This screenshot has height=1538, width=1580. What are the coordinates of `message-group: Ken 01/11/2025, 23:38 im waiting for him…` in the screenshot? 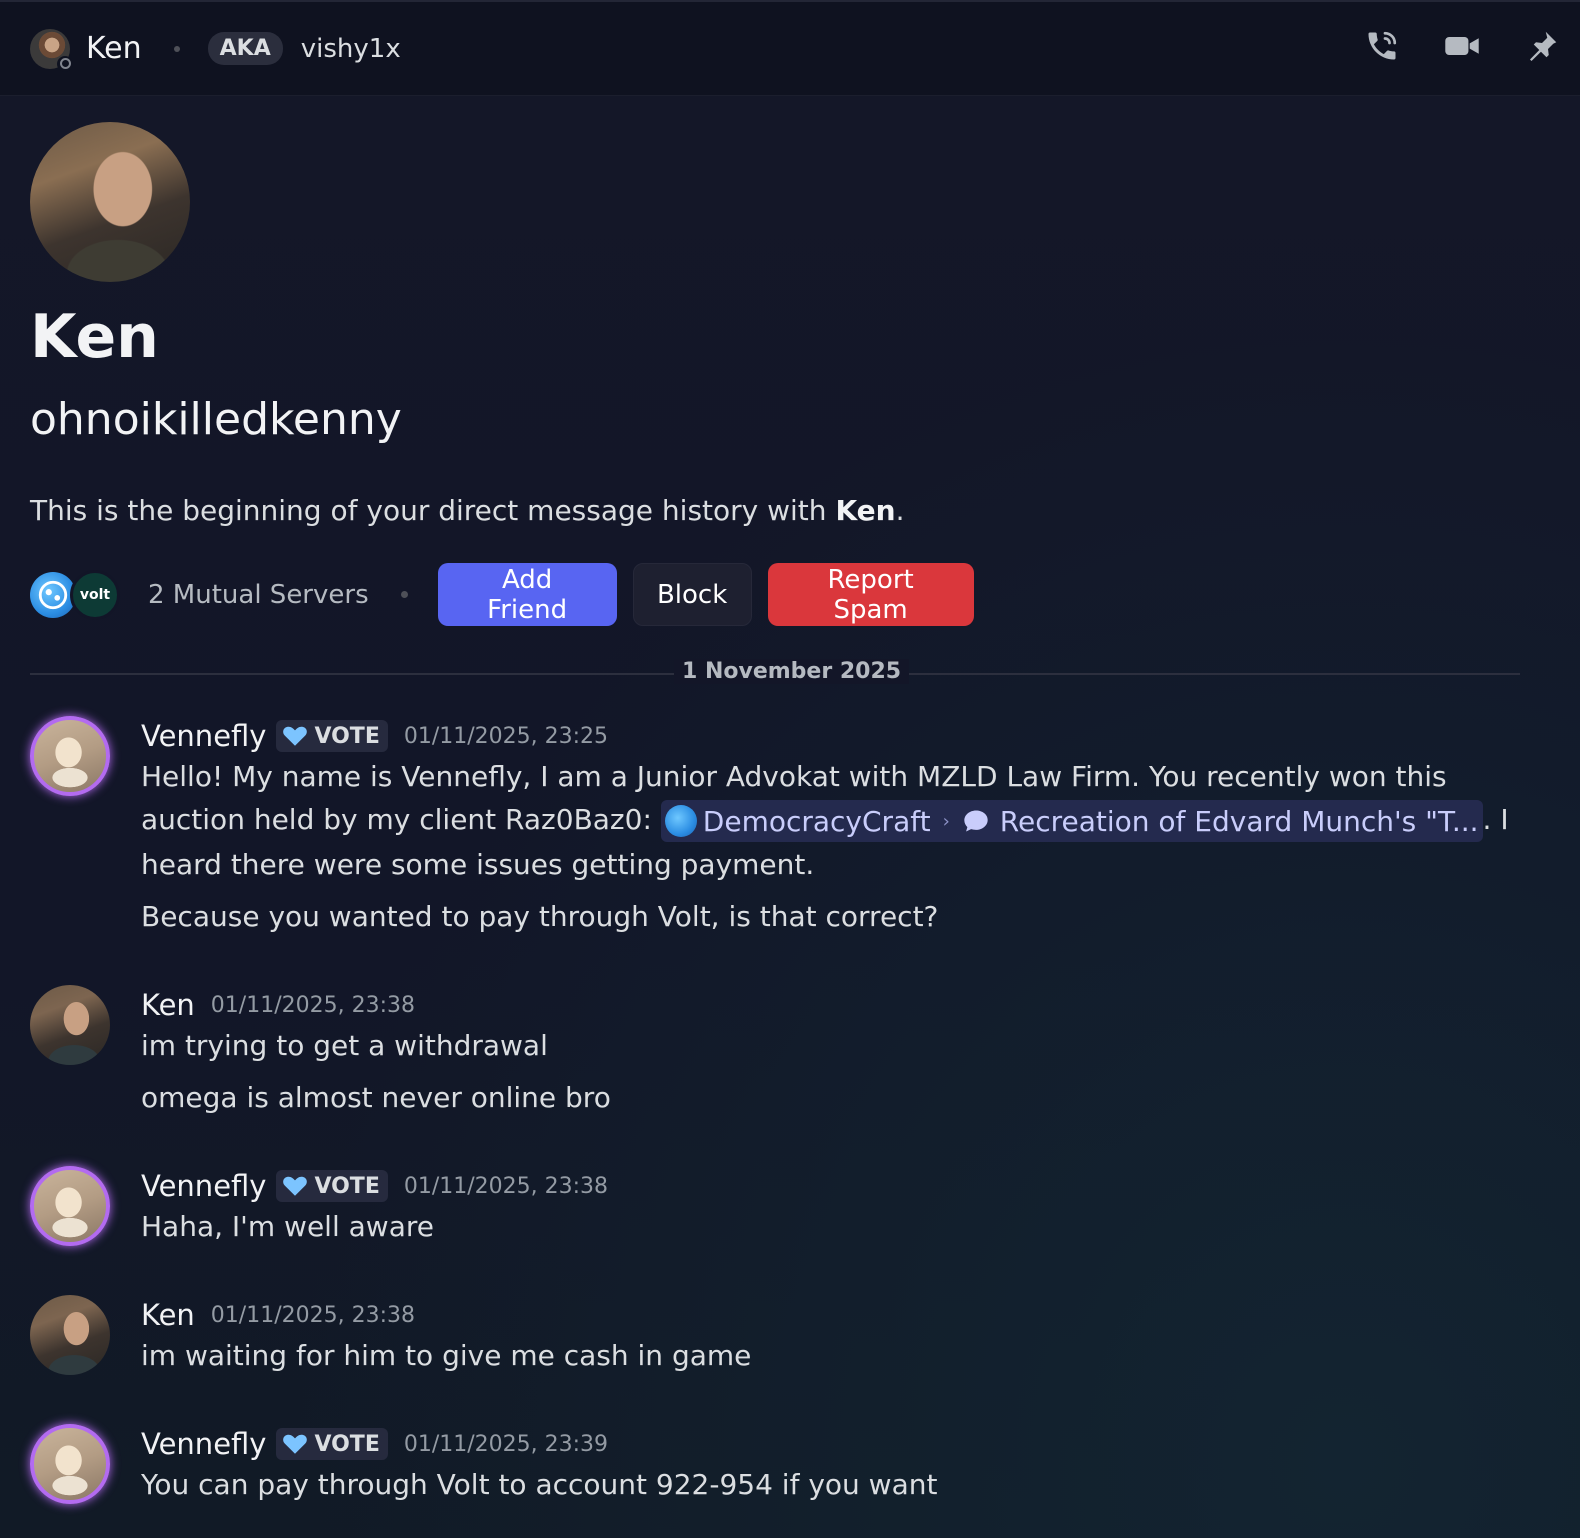 It's located at (780, 1340).